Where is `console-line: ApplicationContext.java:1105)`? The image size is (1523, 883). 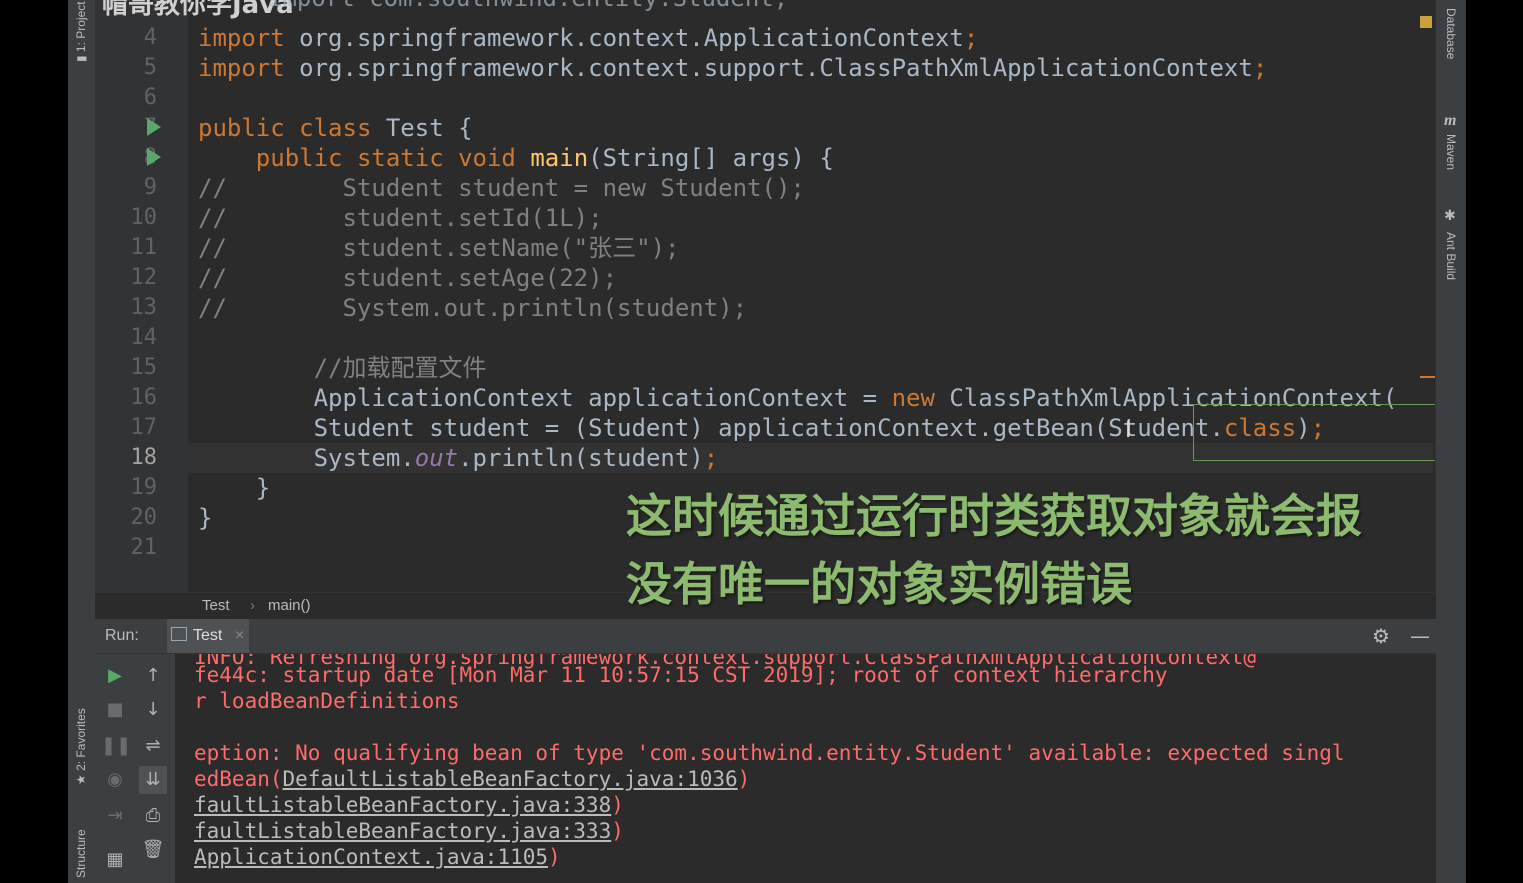 console-line: ApplicationContext.java:1105) is located at coordinates (377, 857).